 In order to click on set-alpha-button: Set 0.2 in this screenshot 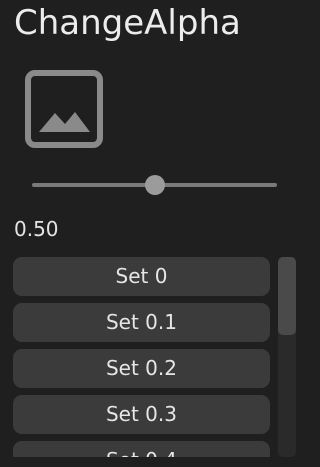, I will do `click(141, 368)`.